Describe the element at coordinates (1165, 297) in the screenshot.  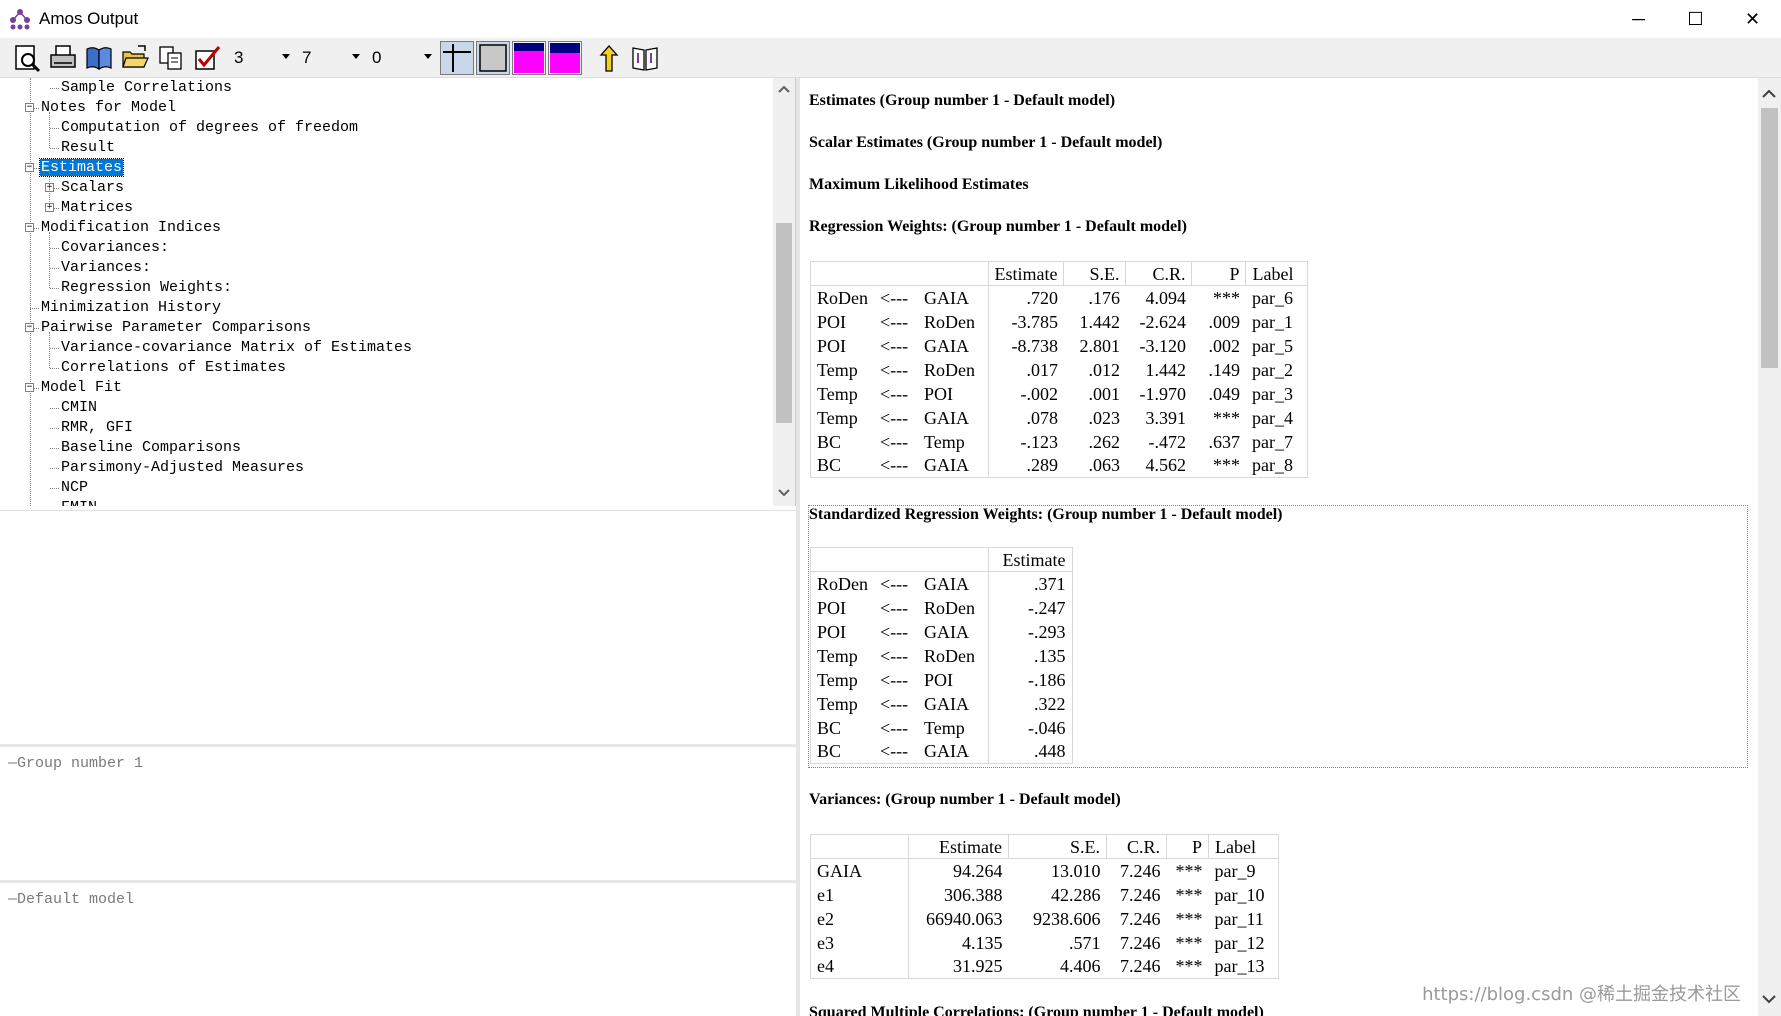
I see `value-cell: 4.094` at that location.